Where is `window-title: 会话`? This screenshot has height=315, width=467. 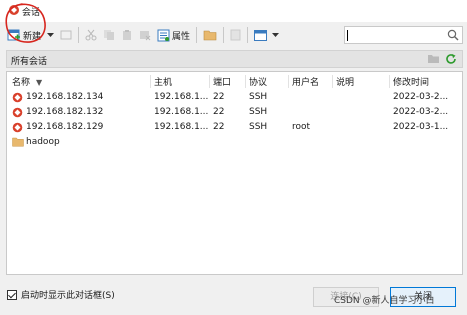
window-title: 会话 is located at coordinates (31, 13).